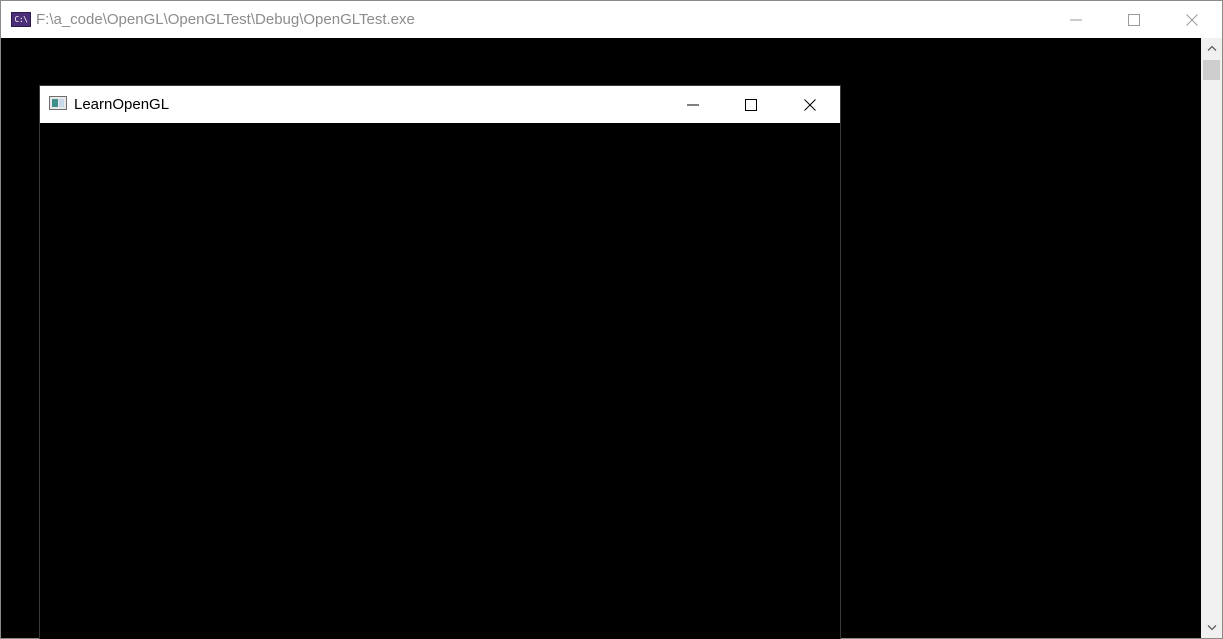  I want to click on console-icon: C:\, so click(21, 19).